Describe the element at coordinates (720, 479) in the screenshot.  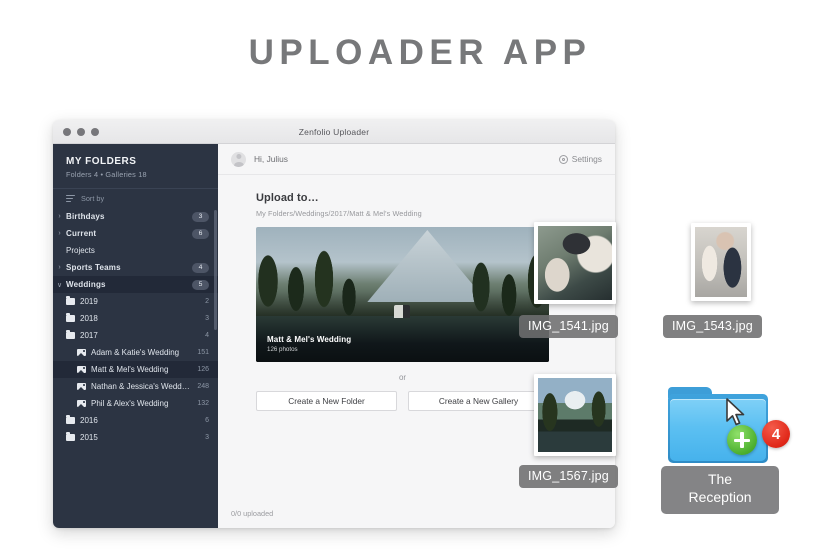
I see `folder-name-line1: The` at that location.